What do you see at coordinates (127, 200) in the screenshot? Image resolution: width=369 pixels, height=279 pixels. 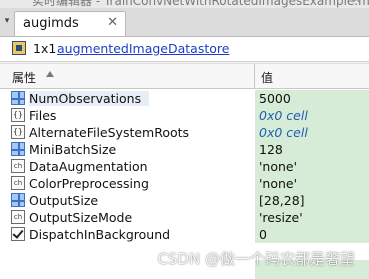 I see `name-cell: OutputSize` at bounding box center [127, 200].